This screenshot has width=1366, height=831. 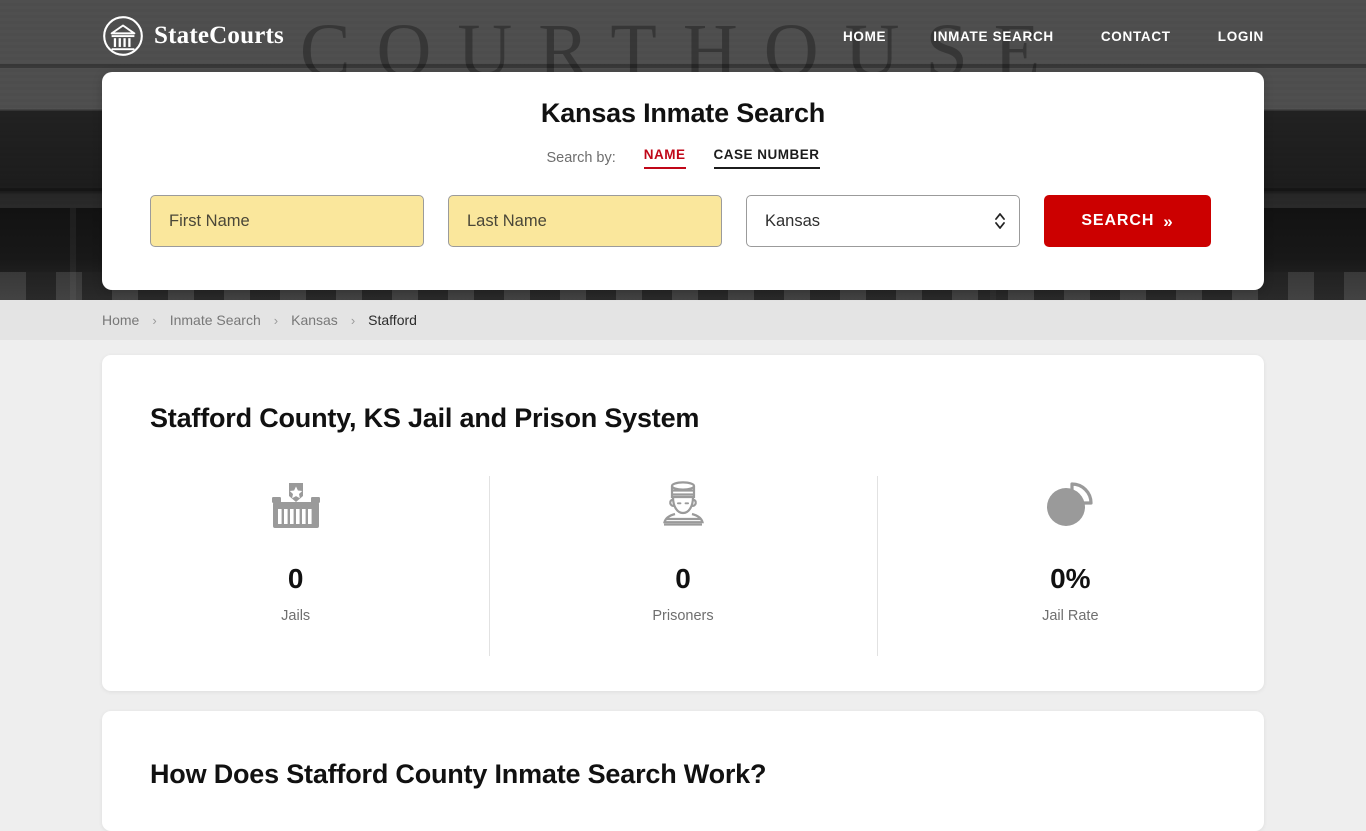 I want to click on search-by-label: Search by:, so click(x=581, y=158).